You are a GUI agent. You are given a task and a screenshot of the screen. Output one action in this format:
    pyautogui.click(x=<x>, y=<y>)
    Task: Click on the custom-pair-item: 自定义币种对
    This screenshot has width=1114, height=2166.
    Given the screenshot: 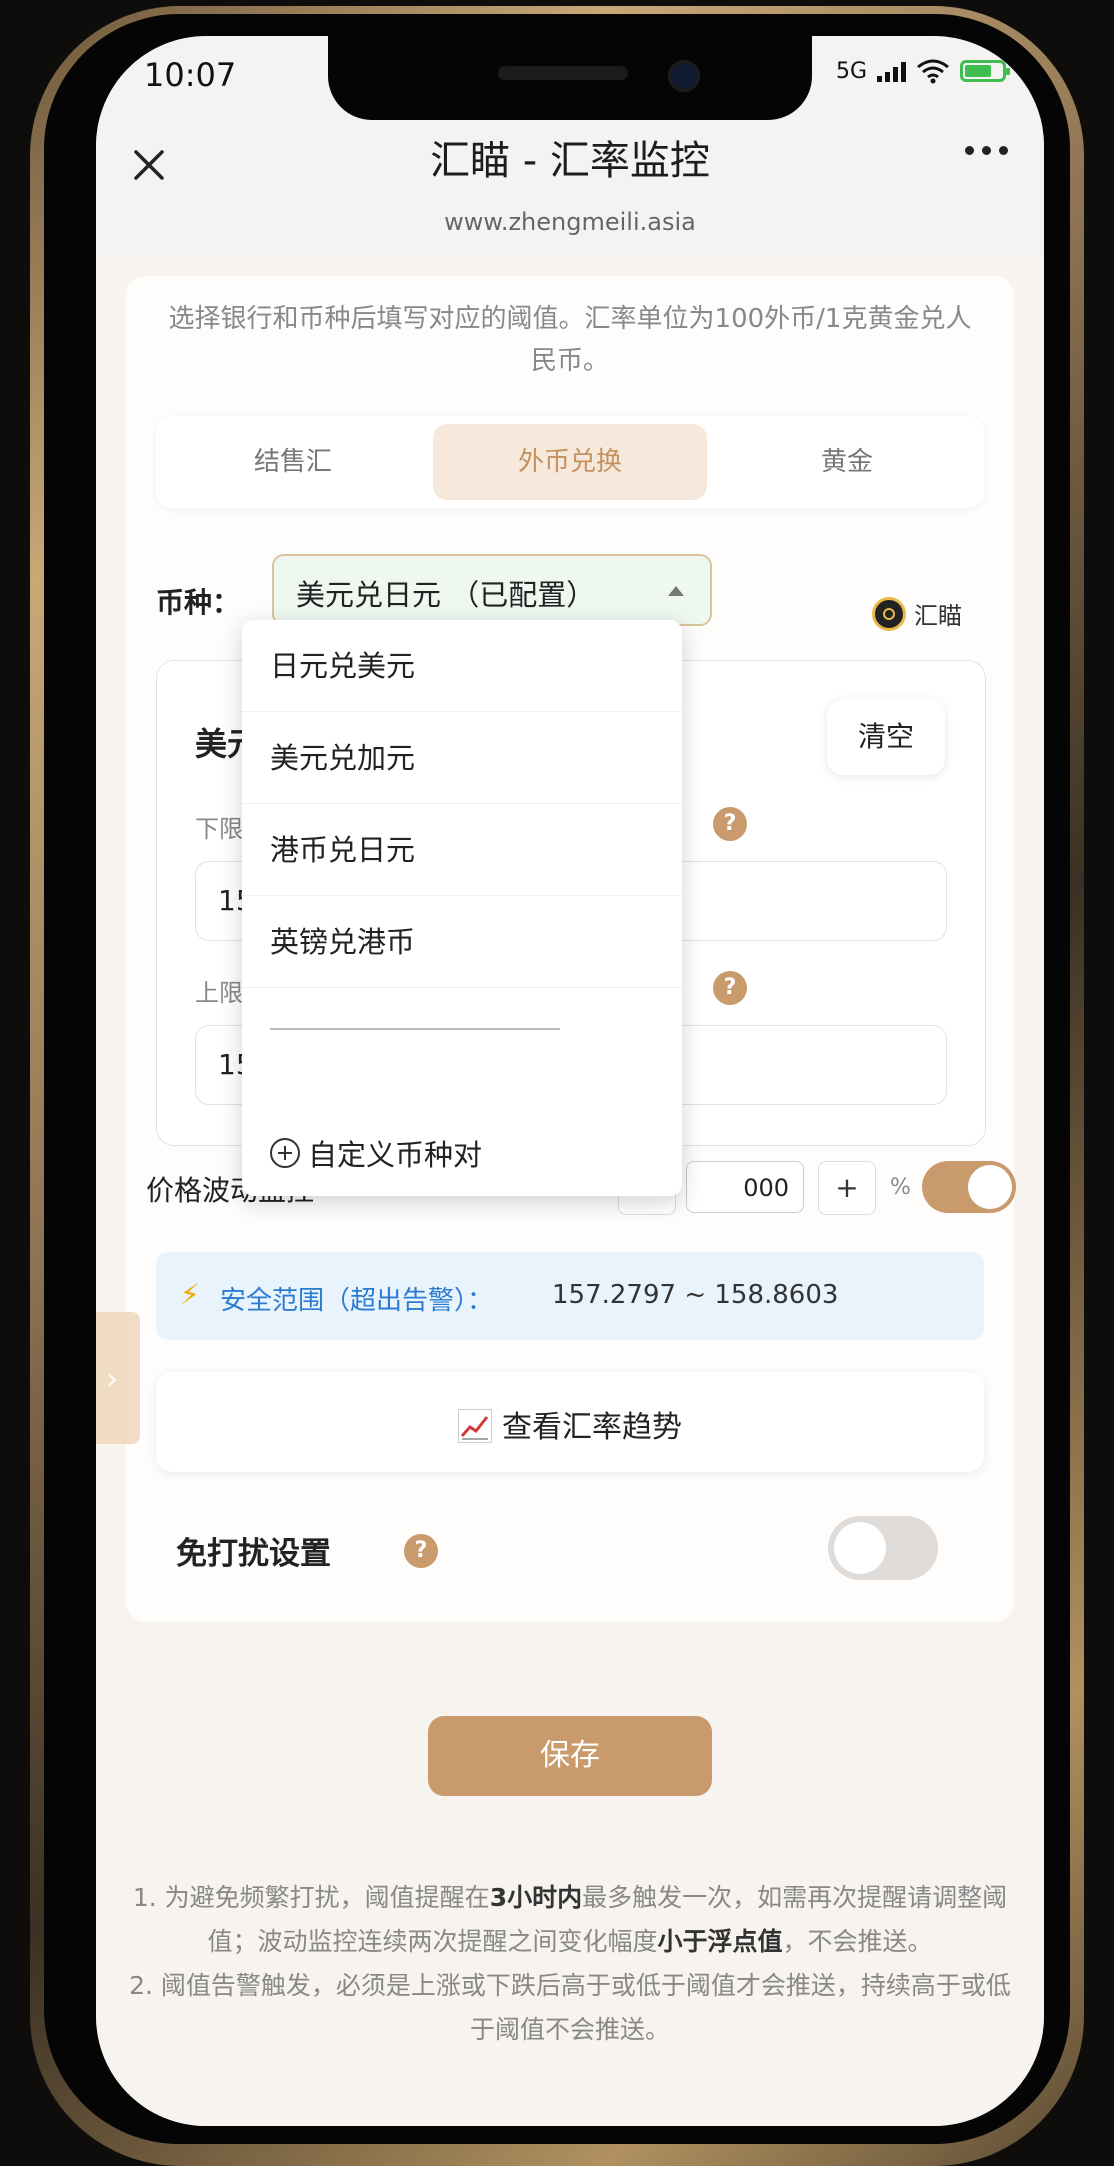 What is the action you would take?
    pyautogui.click(x=376, y=1153)
    